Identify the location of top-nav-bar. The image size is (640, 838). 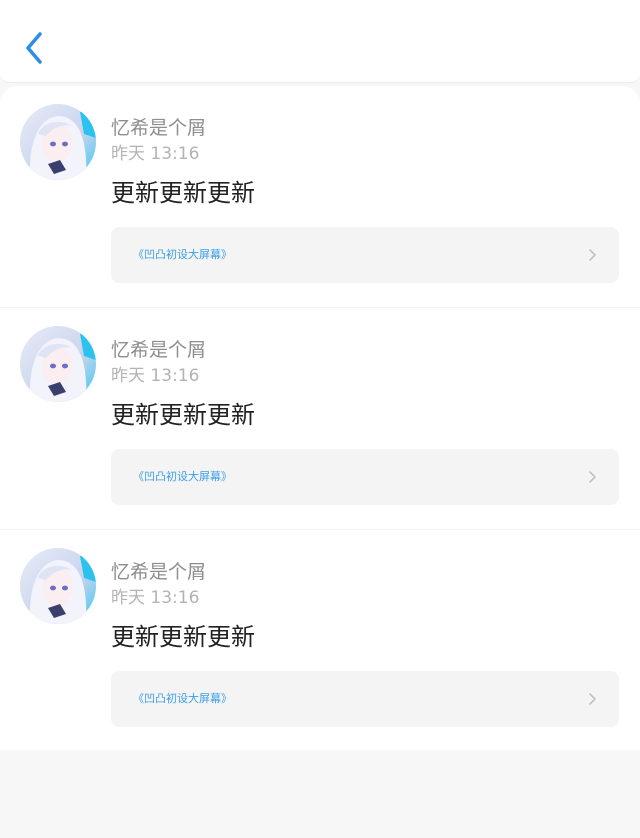
(320, 41).